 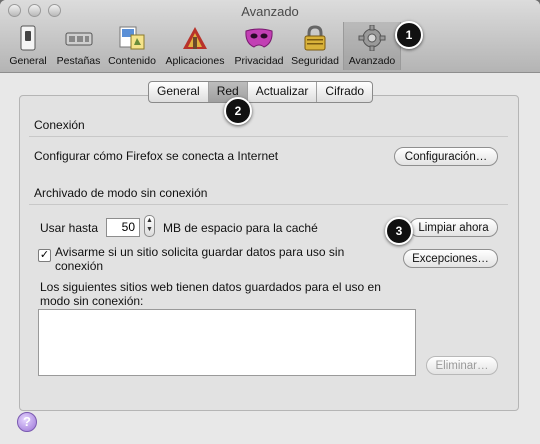 I want to click on cache-size-stepper: ▲ ▼, so click(x=149, y=226).